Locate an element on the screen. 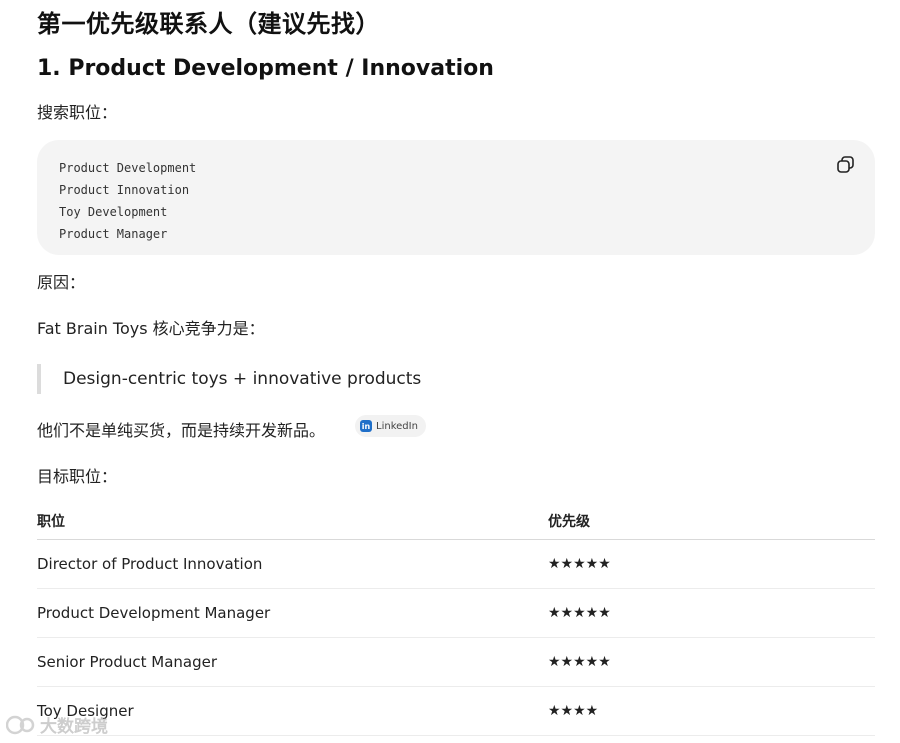 The width and height of the screenshot is (900, 743). table-row: Toy Designer ★★★★ is located at coordinates (456, 711).